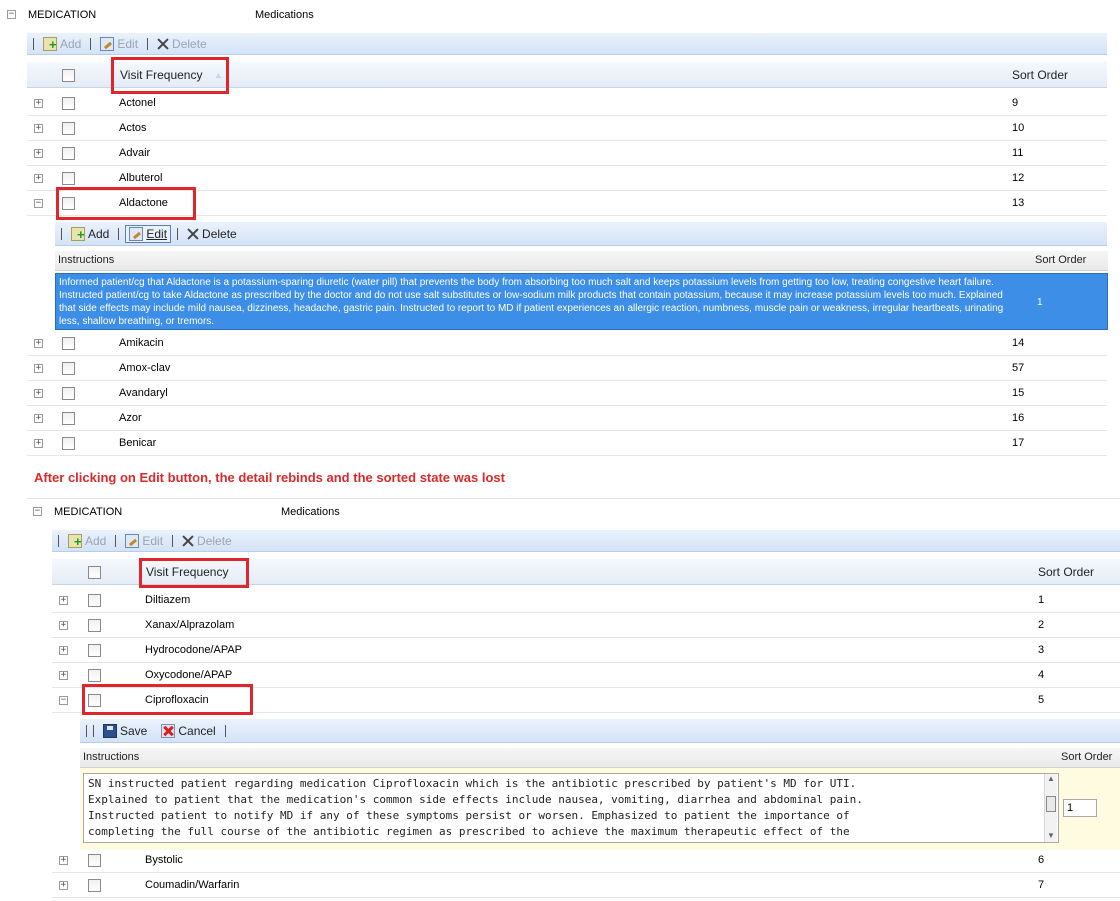 This screenshot has width=1120, height=901. Describe the element at coordinates (133, 128) in the screenshot. I see `row-name: Actos` at that location.